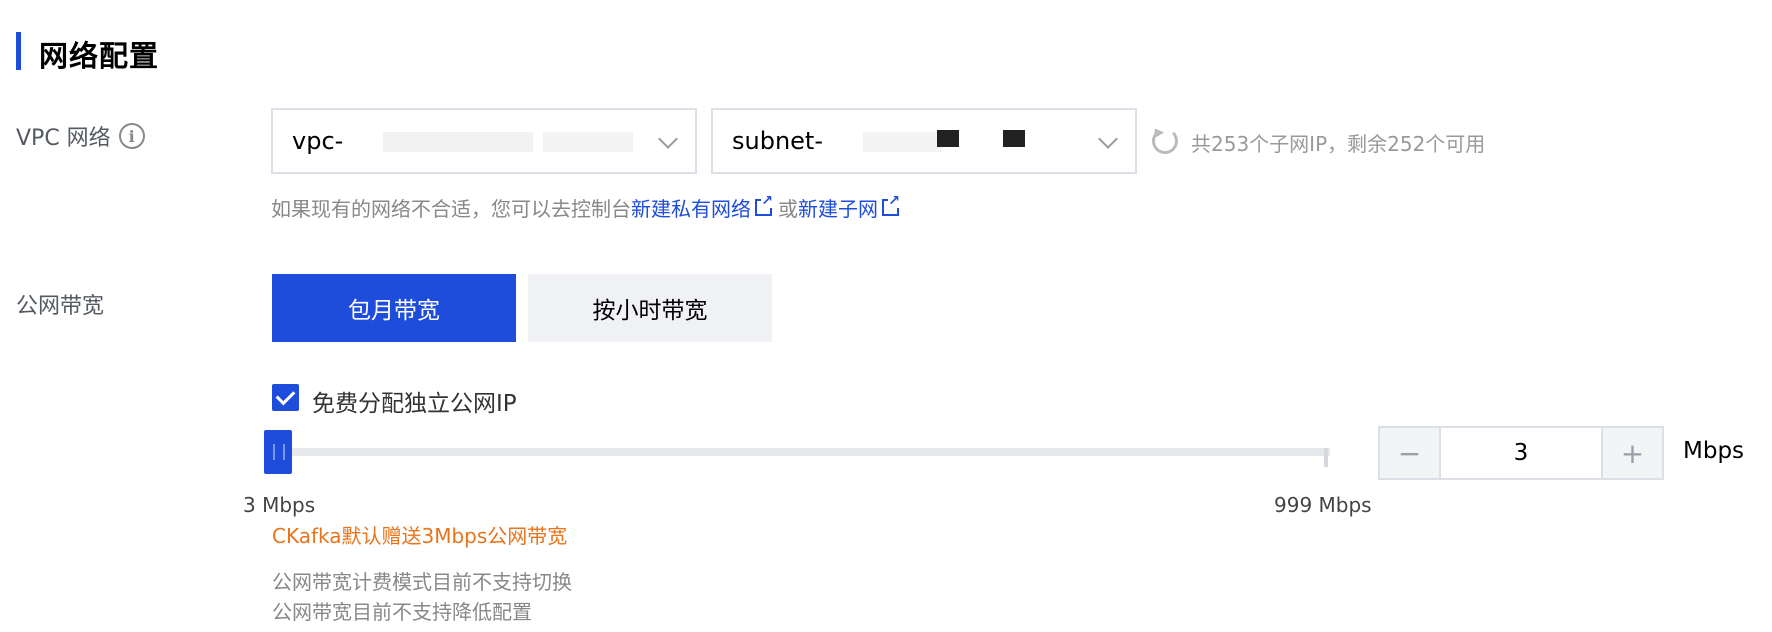 The height and width of the screenshot is (632, 1772). I want to click on new-subnet-link: 新建子网, so click(851, 207).